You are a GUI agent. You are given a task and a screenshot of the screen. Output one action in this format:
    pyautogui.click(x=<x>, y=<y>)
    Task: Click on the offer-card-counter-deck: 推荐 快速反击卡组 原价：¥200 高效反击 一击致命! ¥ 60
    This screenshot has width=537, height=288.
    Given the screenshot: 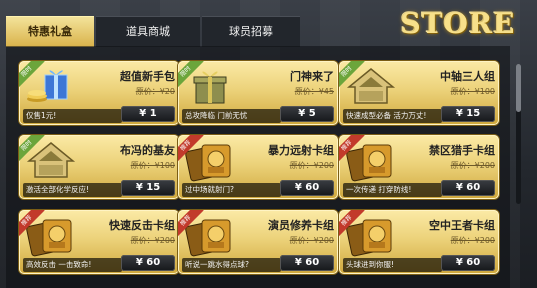 What is the action you would take?
    pyautogui.click(x=99, y=242)
    